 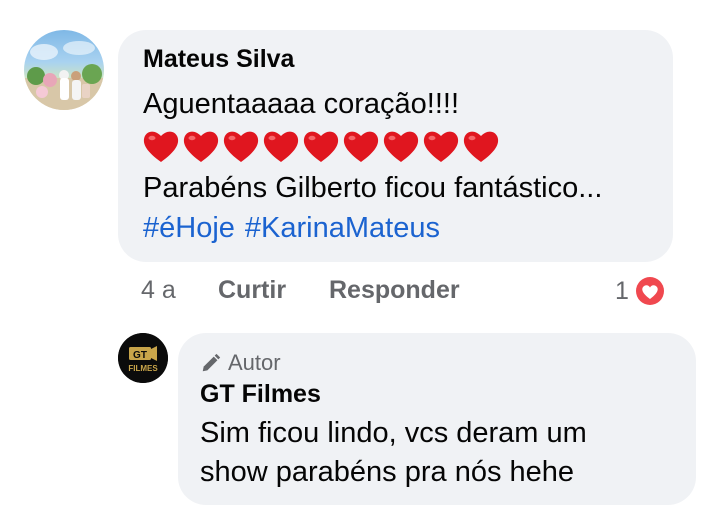 I want to click on avatar-gt-filmes: GT FILMES, so click(x=143, y=358).